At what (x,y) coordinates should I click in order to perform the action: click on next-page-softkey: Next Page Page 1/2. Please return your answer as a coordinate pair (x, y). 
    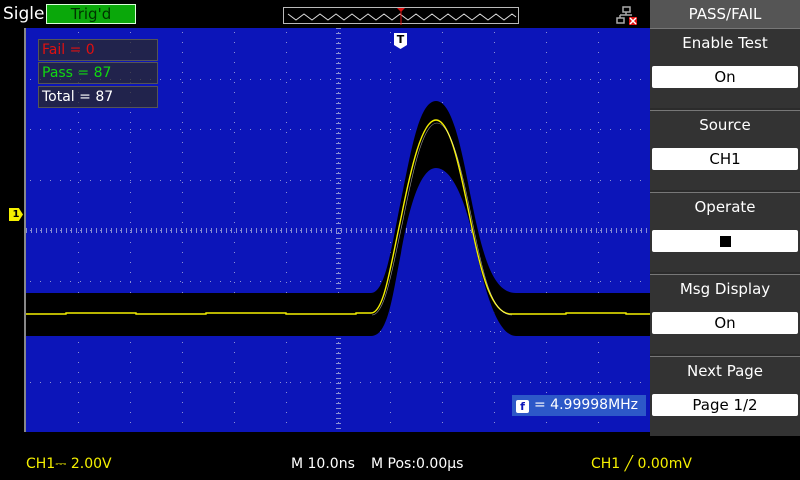
    Looking at the image, I should click on (725, 396).